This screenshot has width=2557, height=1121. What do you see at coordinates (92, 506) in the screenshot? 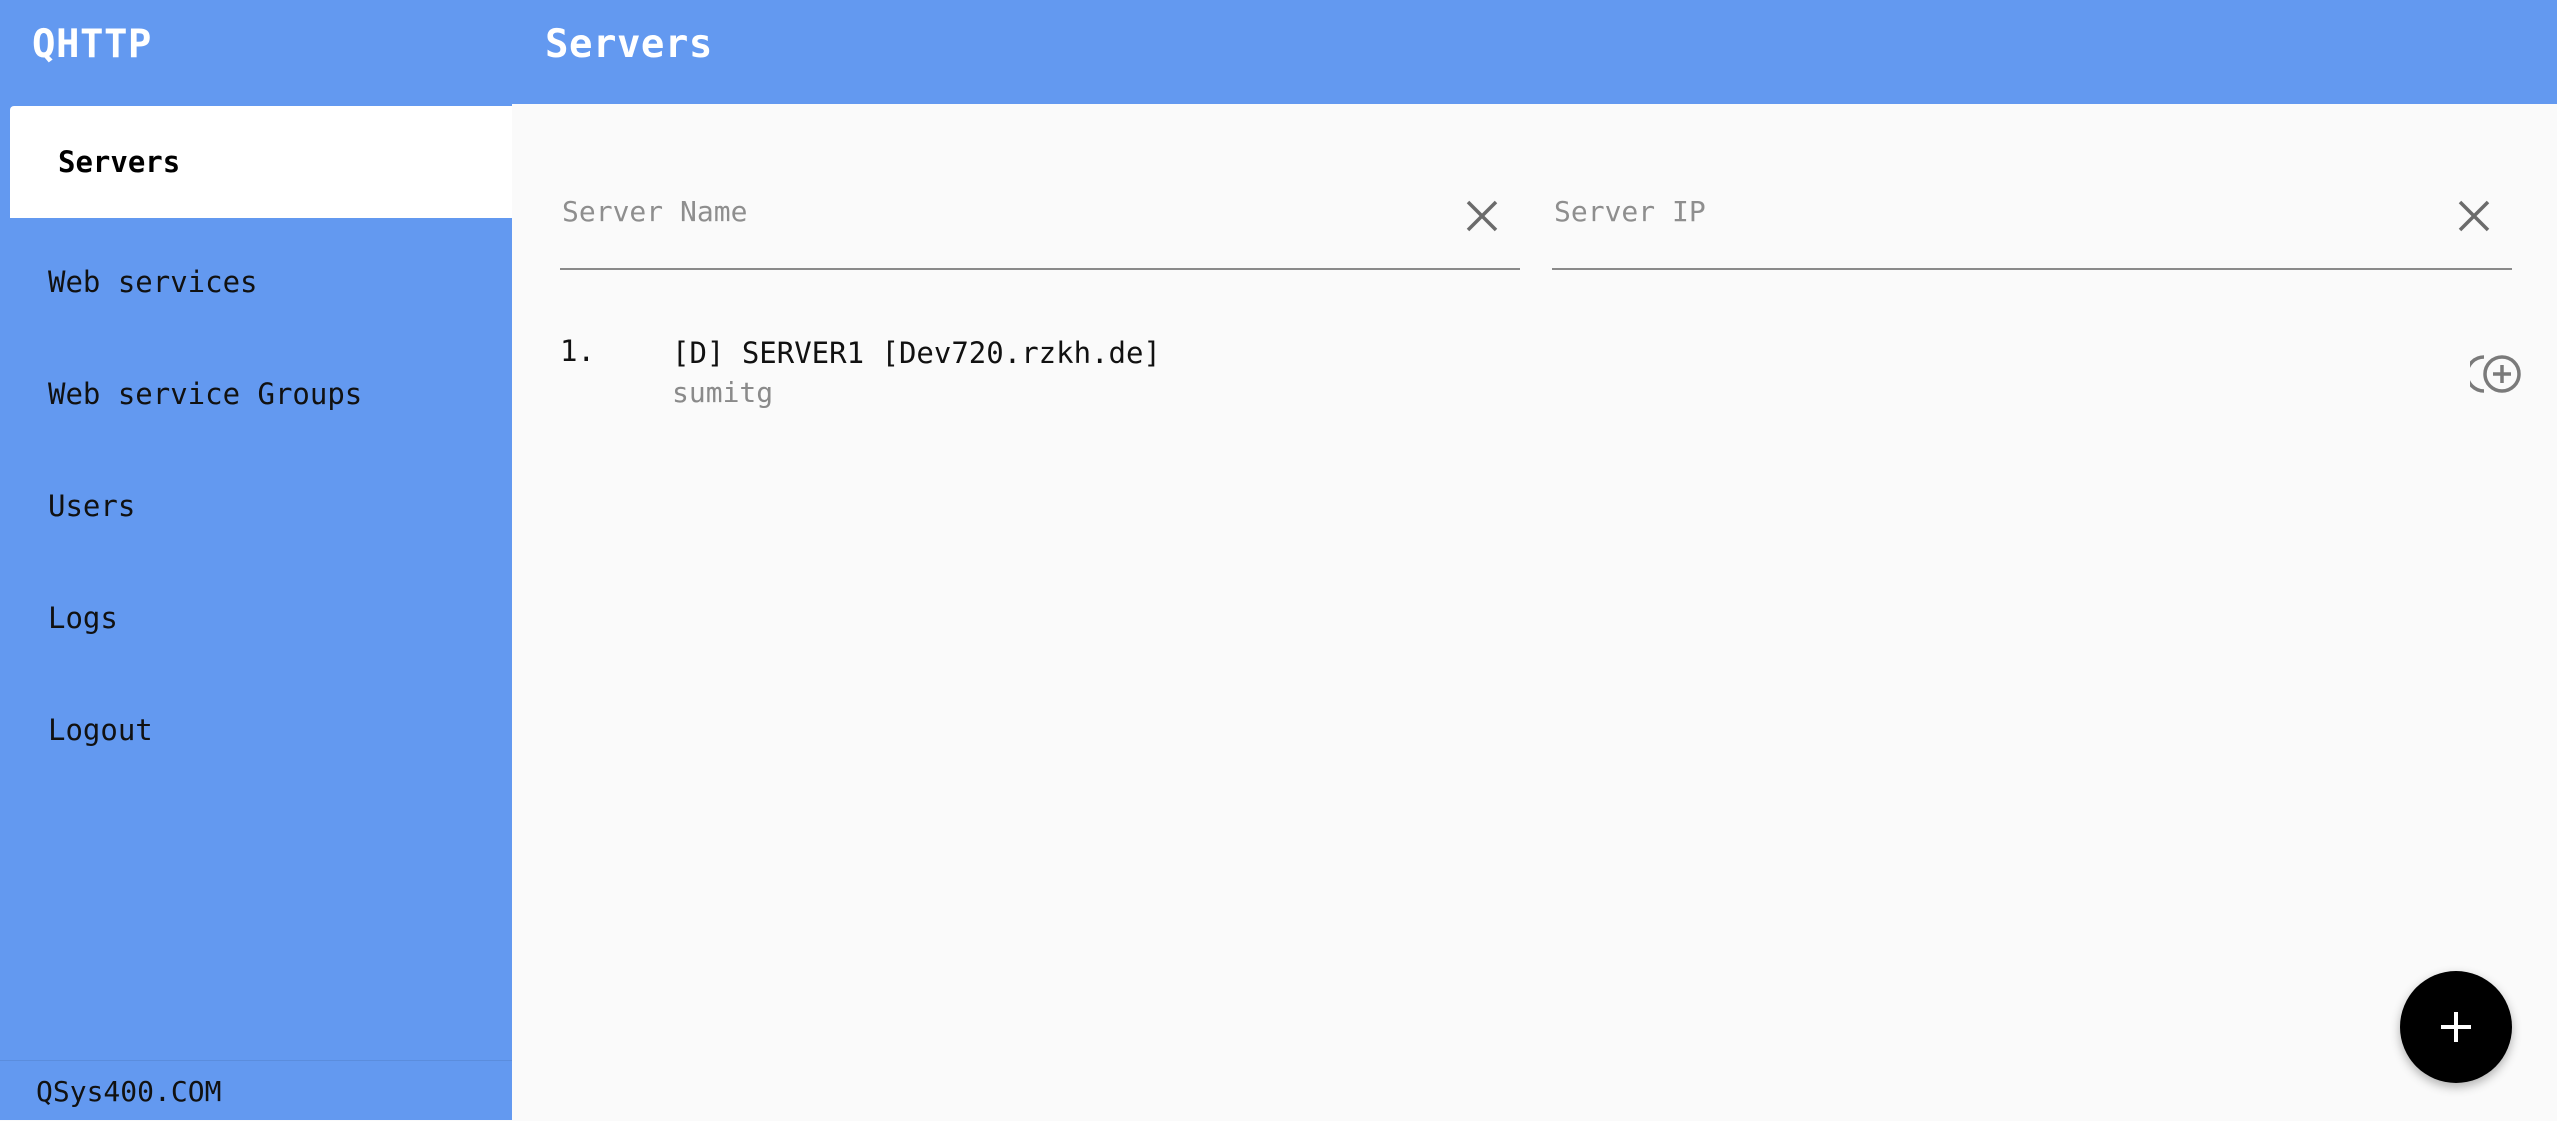
I see `sidebar-item-label: Users` at bounding box center [92, 506].